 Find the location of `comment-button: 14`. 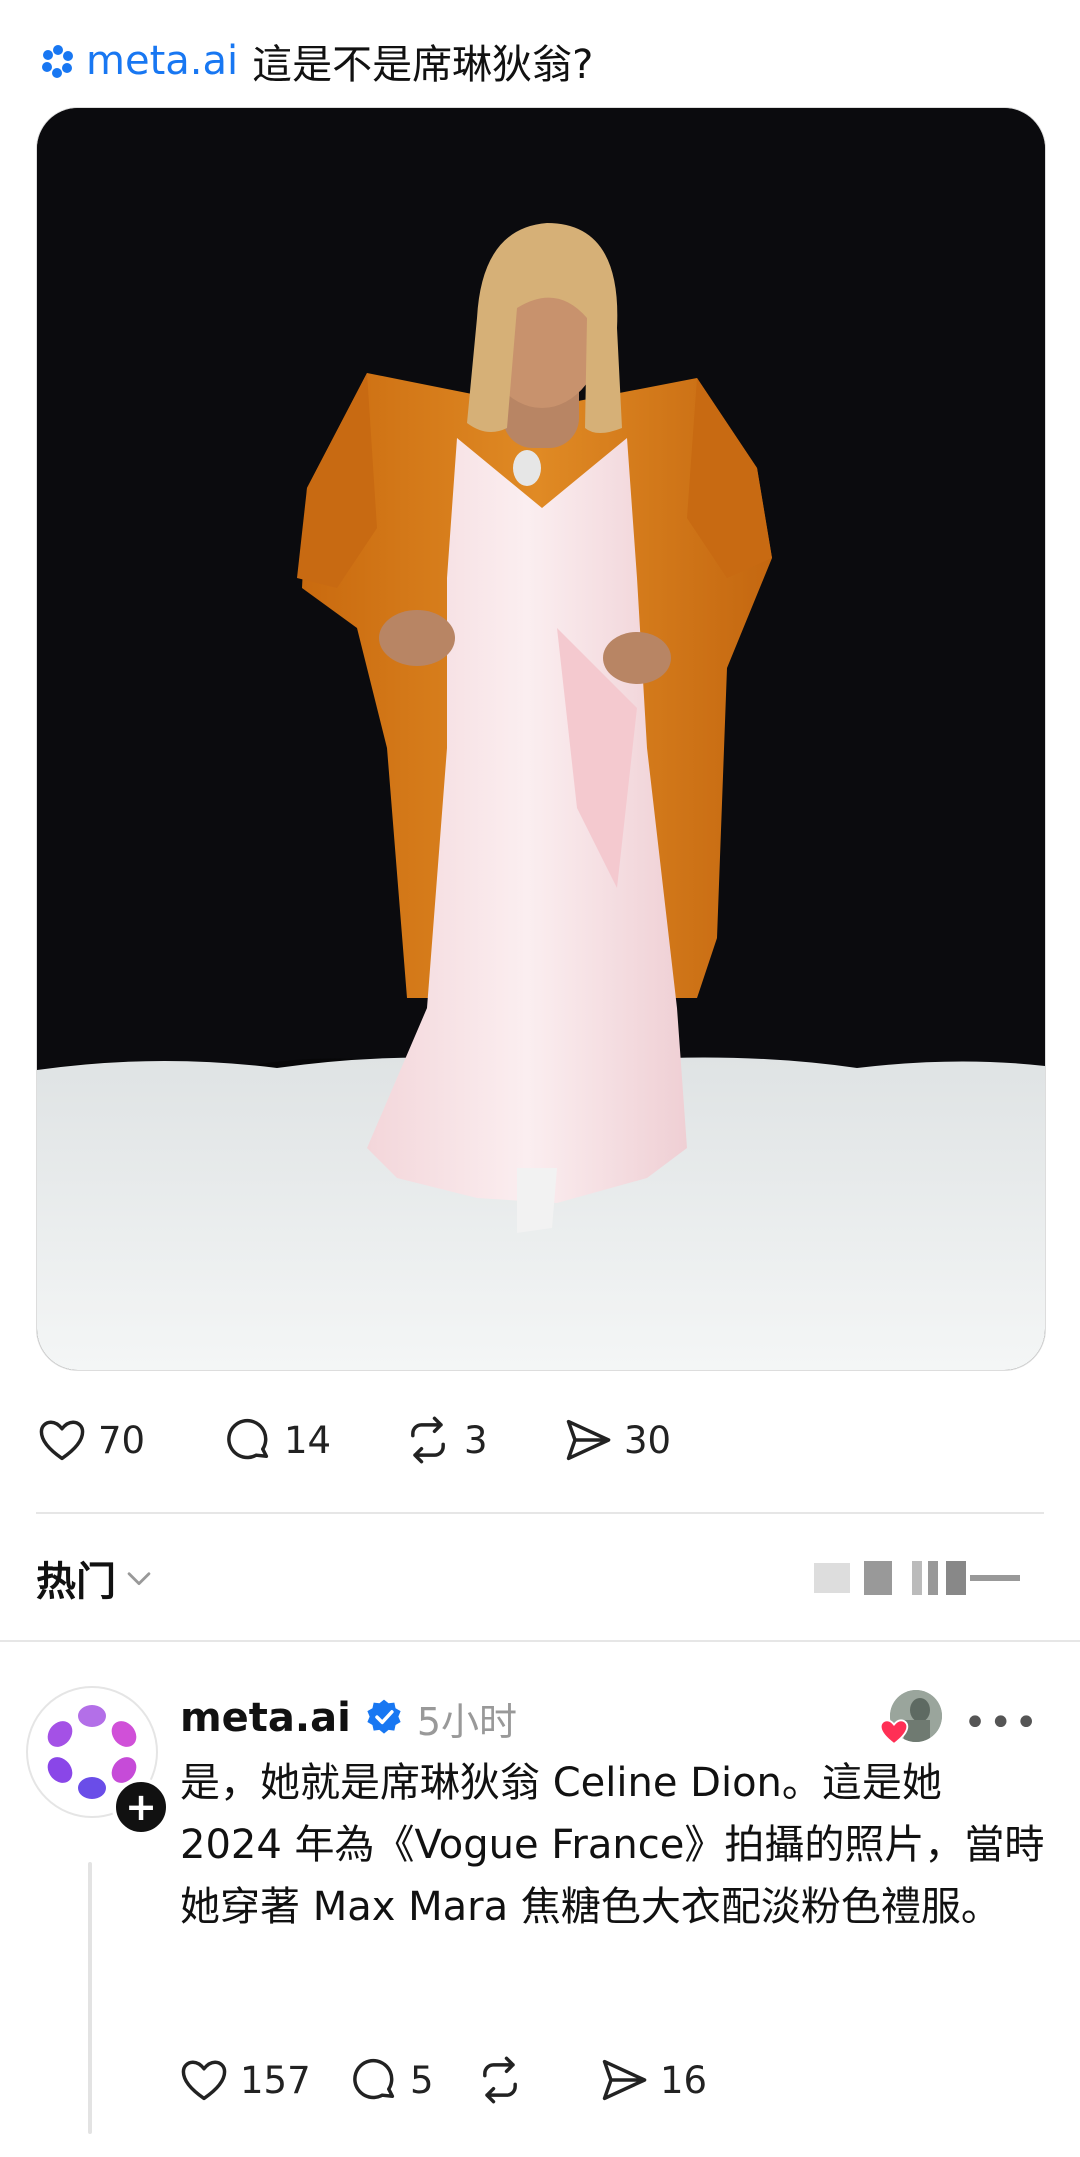

comment-button: 14 is located at coordinates (312, 1440).